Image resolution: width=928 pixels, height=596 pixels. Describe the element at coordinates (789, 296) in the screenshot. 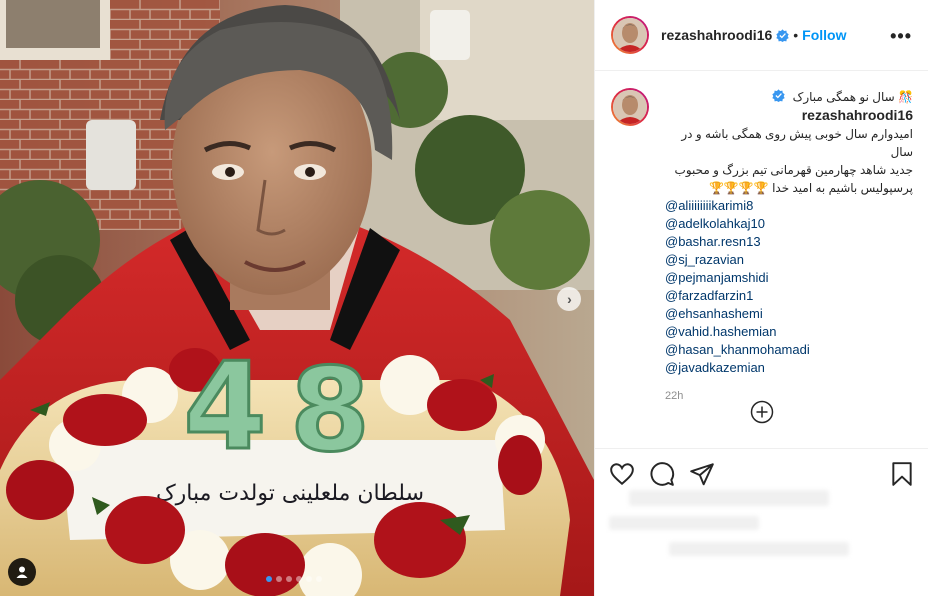

I see `mention-link: @farzadfarzin1` at that location.